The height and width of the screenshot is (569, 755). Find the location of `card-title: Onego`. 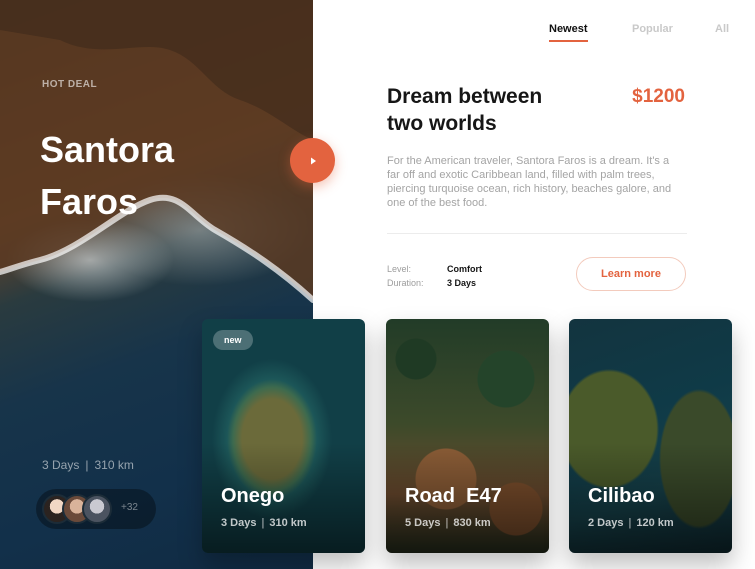

card-title: Onego is located at coordinates (253, 496).